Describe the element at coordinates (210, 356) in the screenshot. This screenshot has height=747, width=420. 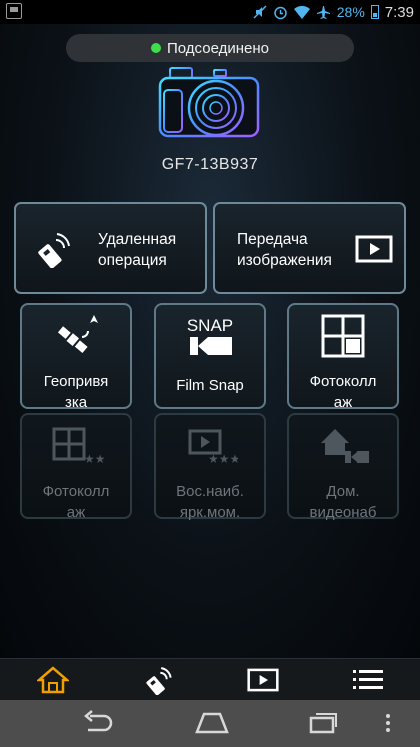
I see `film-snap-tile: SNAP Film Snap` at that location.